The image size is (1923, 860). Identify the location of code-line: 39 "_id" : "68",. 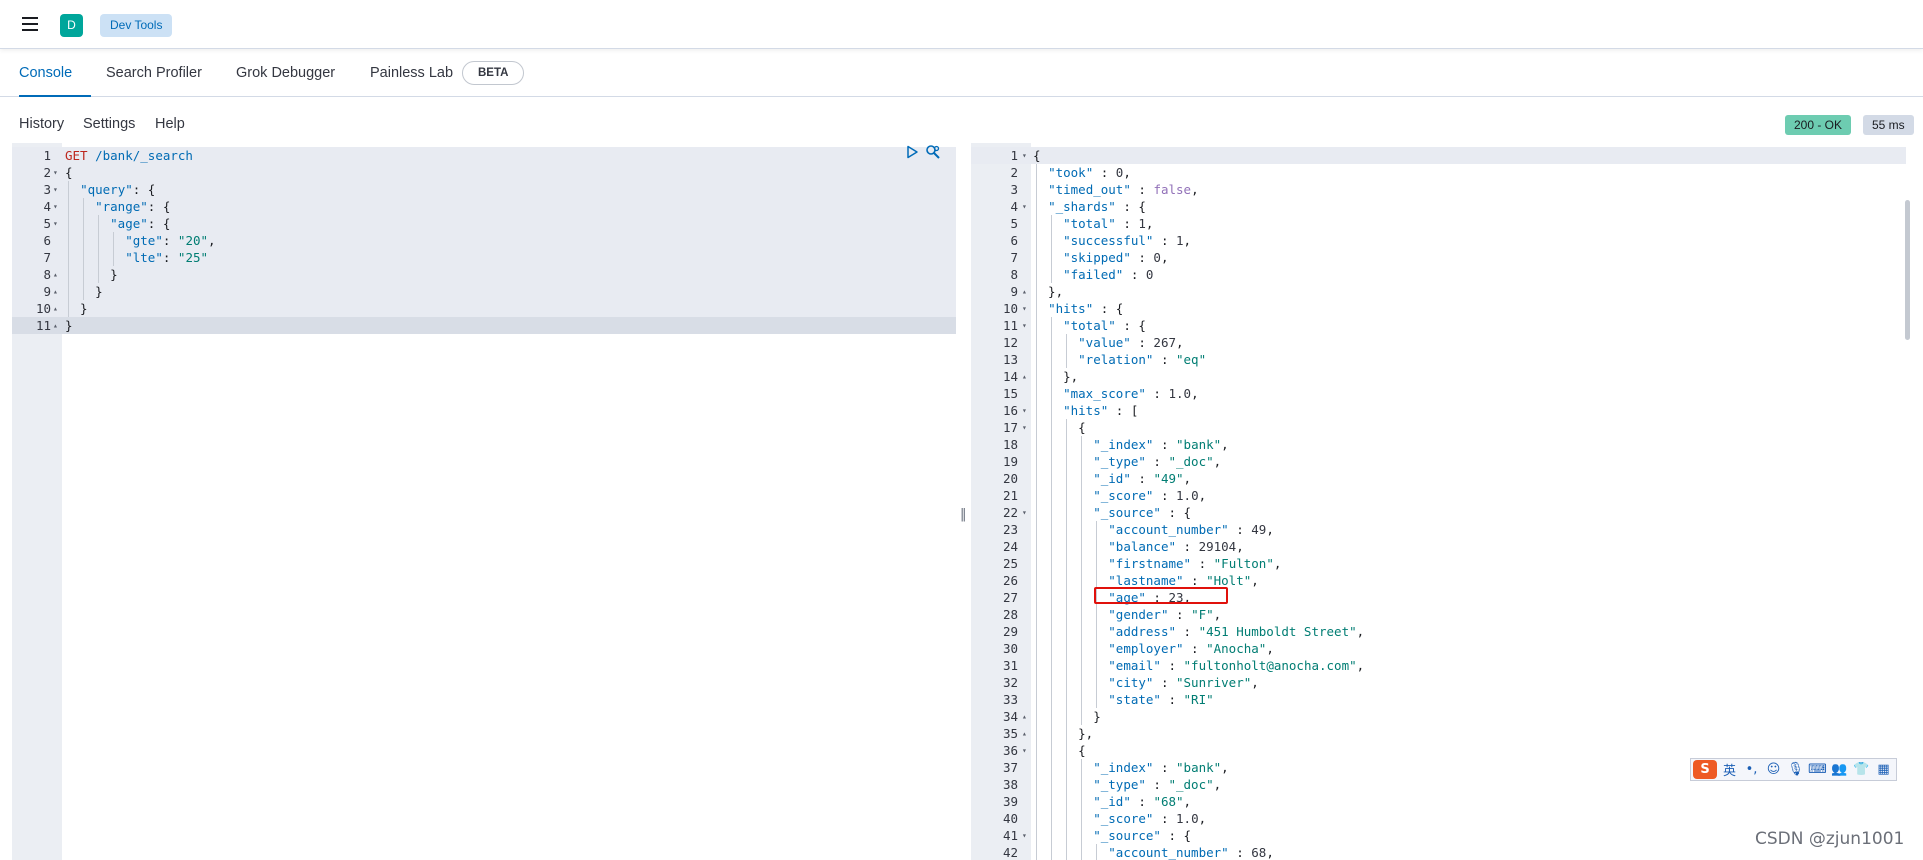
(1438, 801).